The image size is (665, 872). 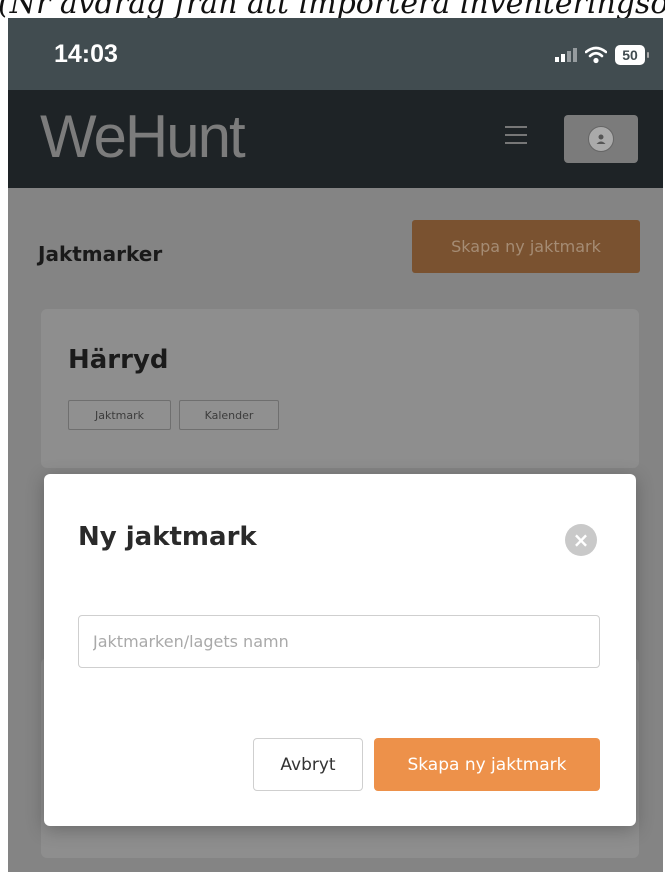 What do you see at coordinates (335, 54) in the screenshot?
I see `status-bar: 14:03 50` at bounding box center [335, 54].